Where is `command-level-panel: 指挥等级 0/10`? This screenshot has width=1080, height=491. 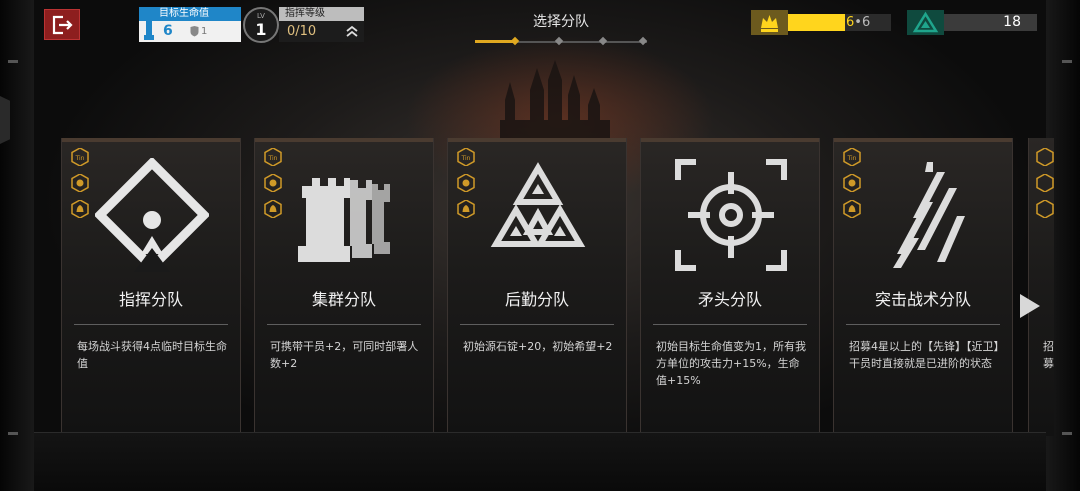
command-level-panel: 指挥等级 0/10 is located at coordinates (321, 24).